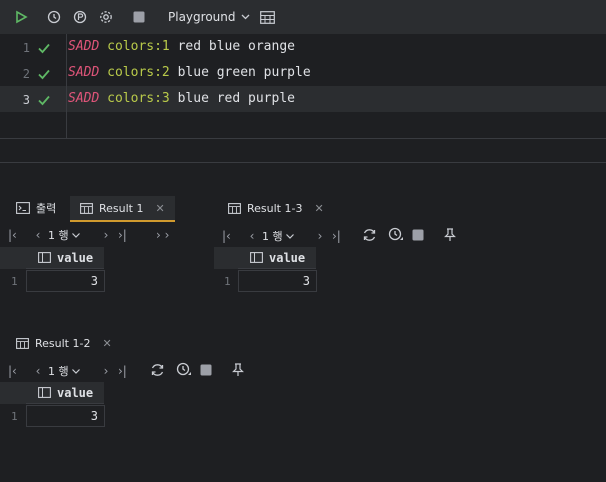 This screenshot has width=606, height=482. What do you see at coordinates (54, 17) in the screenshot?
I see `history-icon` at bounding box center [54, 17].